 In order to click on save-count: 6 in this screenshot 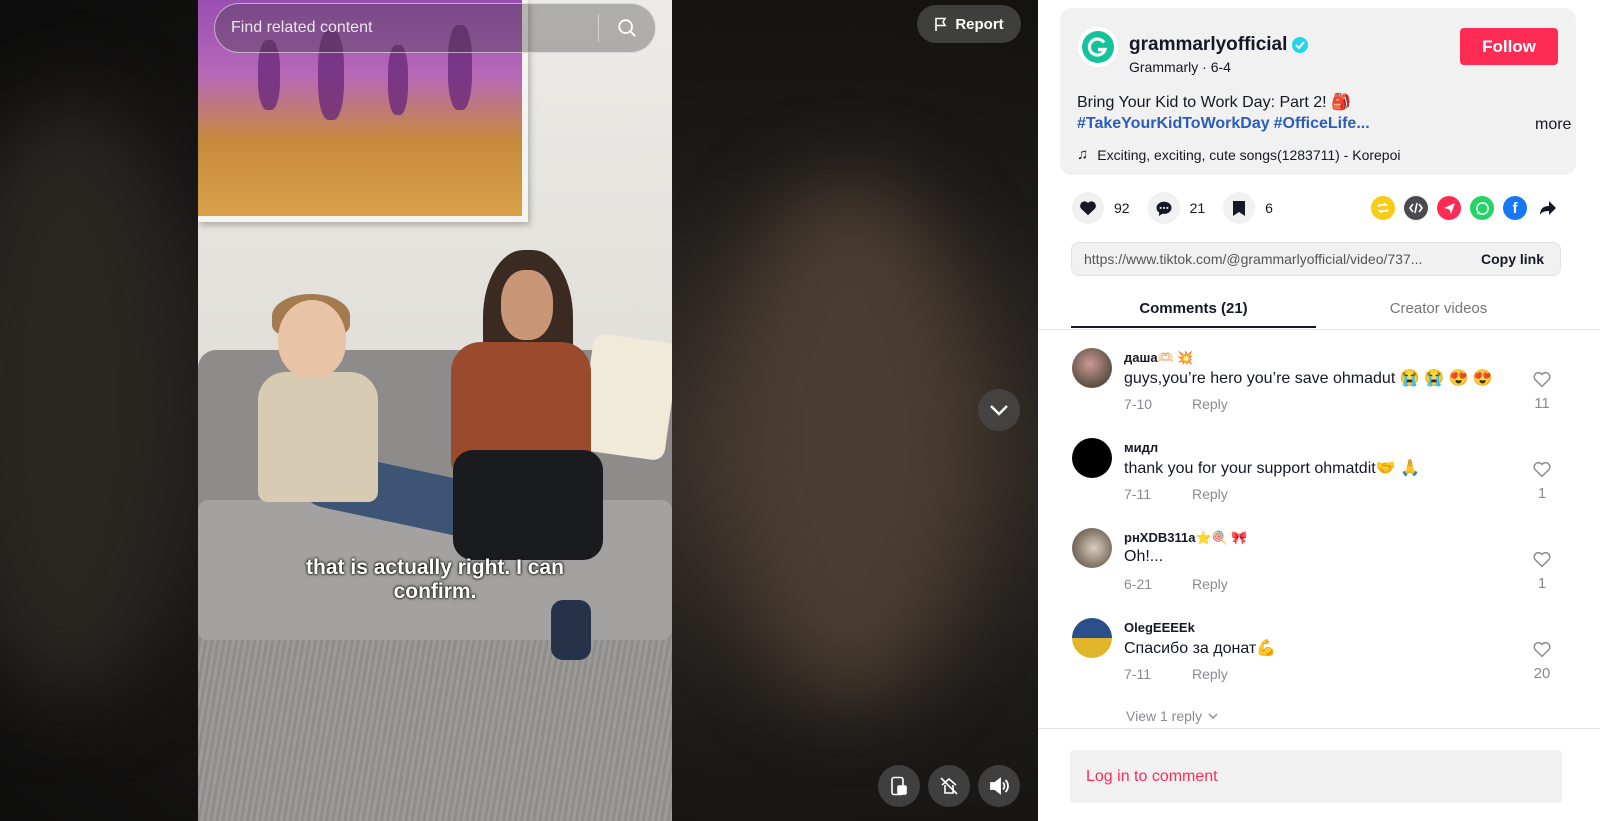, I will do `click(1269, 208)`.